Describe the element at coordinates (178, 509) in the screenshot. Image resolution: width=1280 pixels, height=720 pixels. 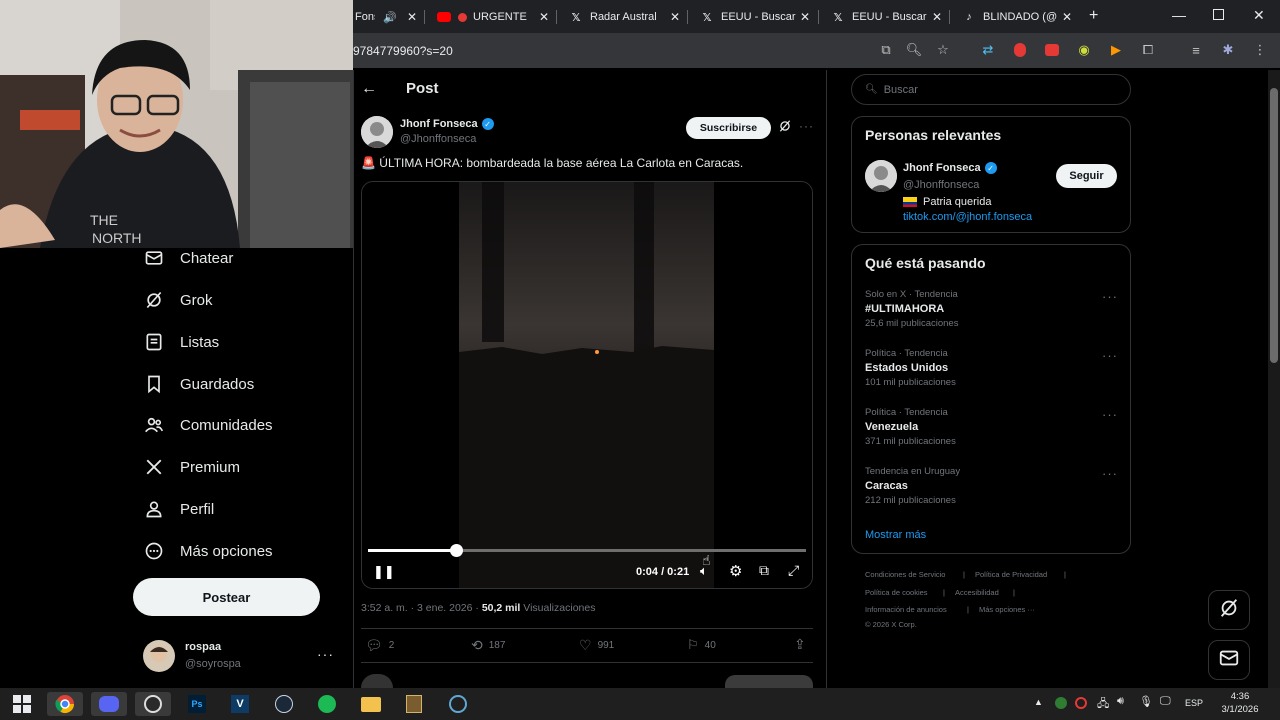
I see `nav-item-perfil: Perfil` at that location.